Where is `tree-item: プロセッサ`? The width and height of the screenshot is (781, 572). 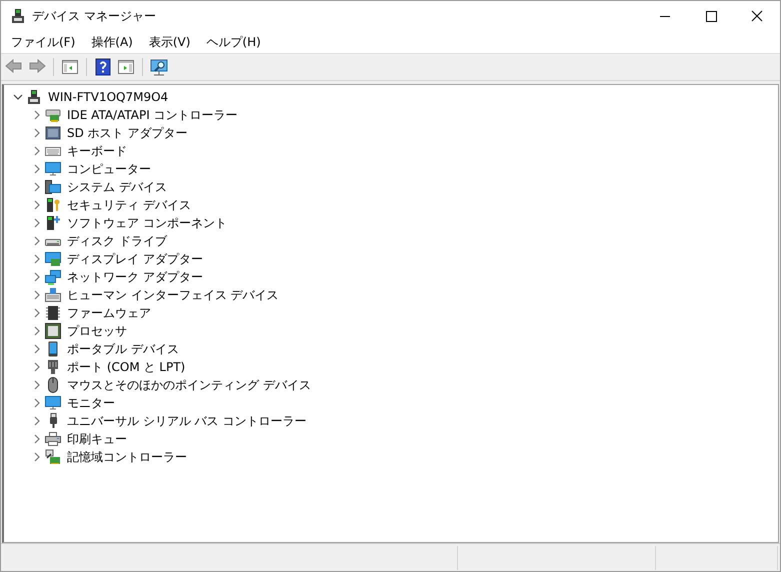
tree-item: プロセッサ is located at coordinates (97, 331).